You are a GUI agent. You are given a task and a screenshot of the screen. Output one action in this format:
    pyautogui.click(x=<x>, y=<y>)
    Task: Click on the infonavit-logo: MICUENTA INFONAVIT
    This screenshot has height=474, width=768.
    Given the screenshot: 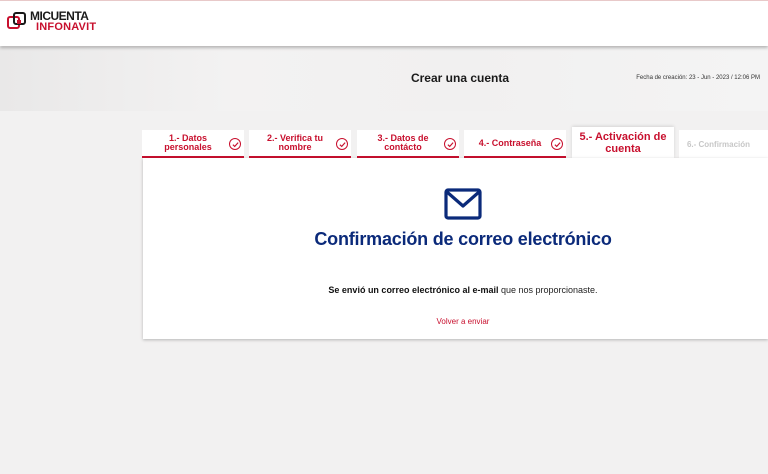 What is the action you would take?
    pyautogui.click(x=51, y=23)
    